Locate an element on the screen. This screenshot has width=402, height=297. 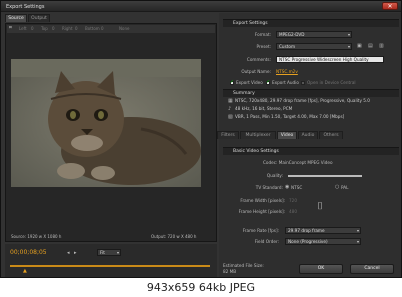
field-order-select: None (Progressive) ▾ is located at coordinates (323, 241).